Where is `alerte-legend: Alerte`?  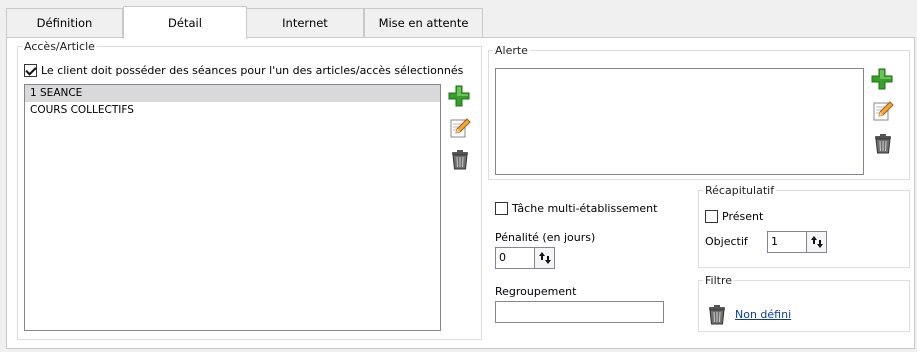
alerte-legend: Alerte is located at coordinates (511, 50).